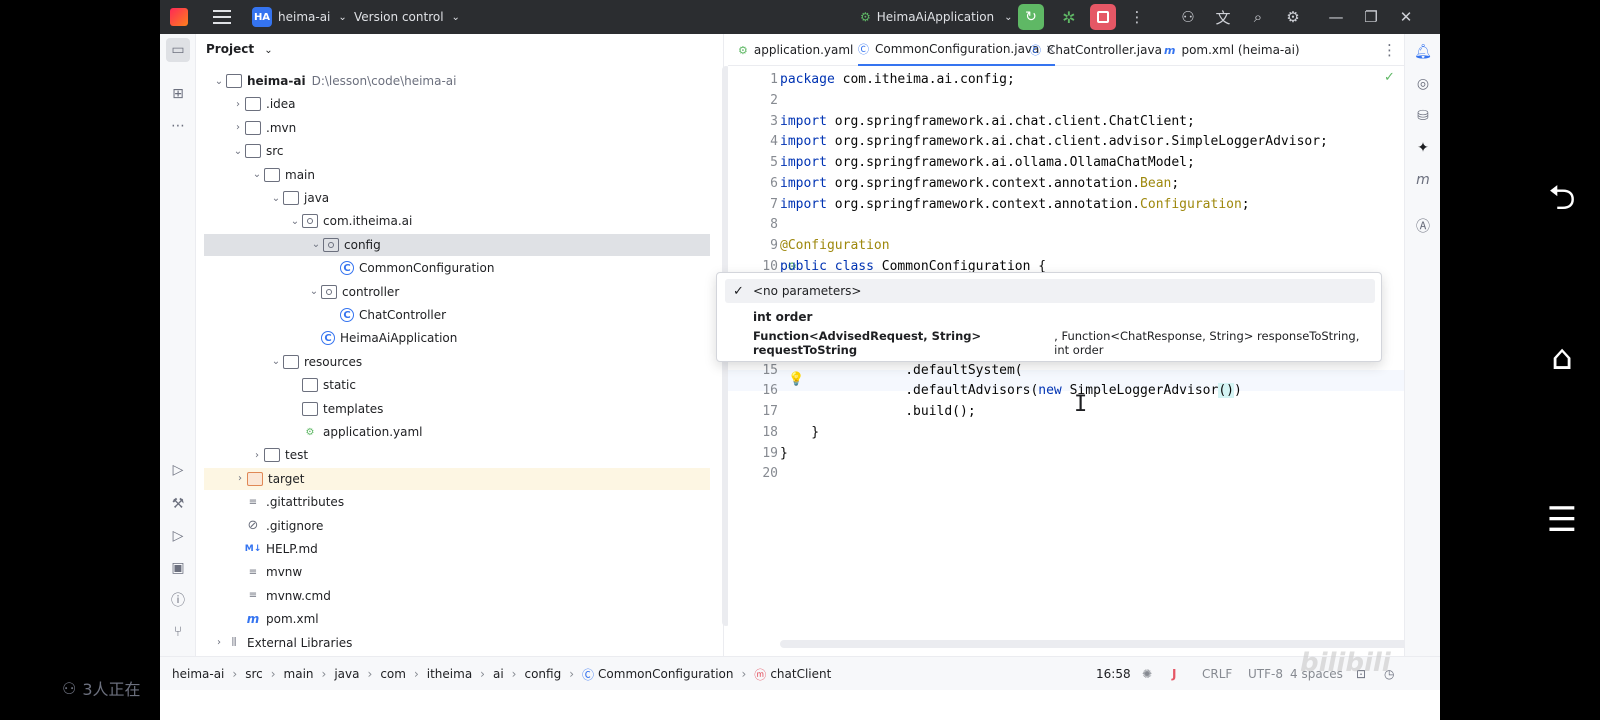 This screenshot has height=720, width=1600. What do you see at coordinates (1223, 17) in the screenshot?
I see `translate-icon: 文` at bounding box center [1223, 17].